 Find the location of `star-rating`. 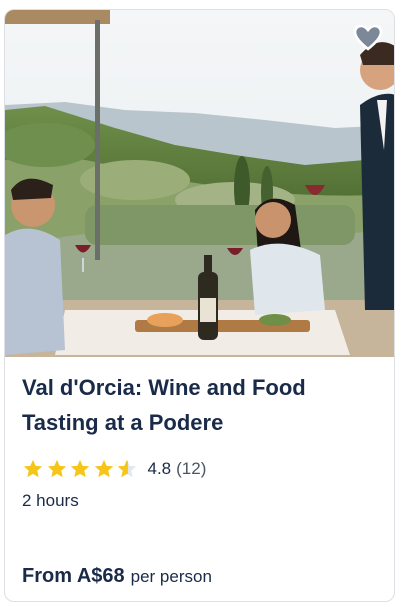

star-rating is located at coordinates (81, 469).